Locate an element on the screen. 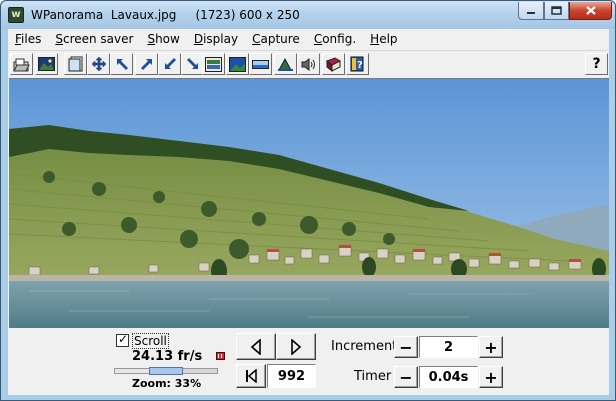  go-to-start-button is located at coordinates (251, 376).